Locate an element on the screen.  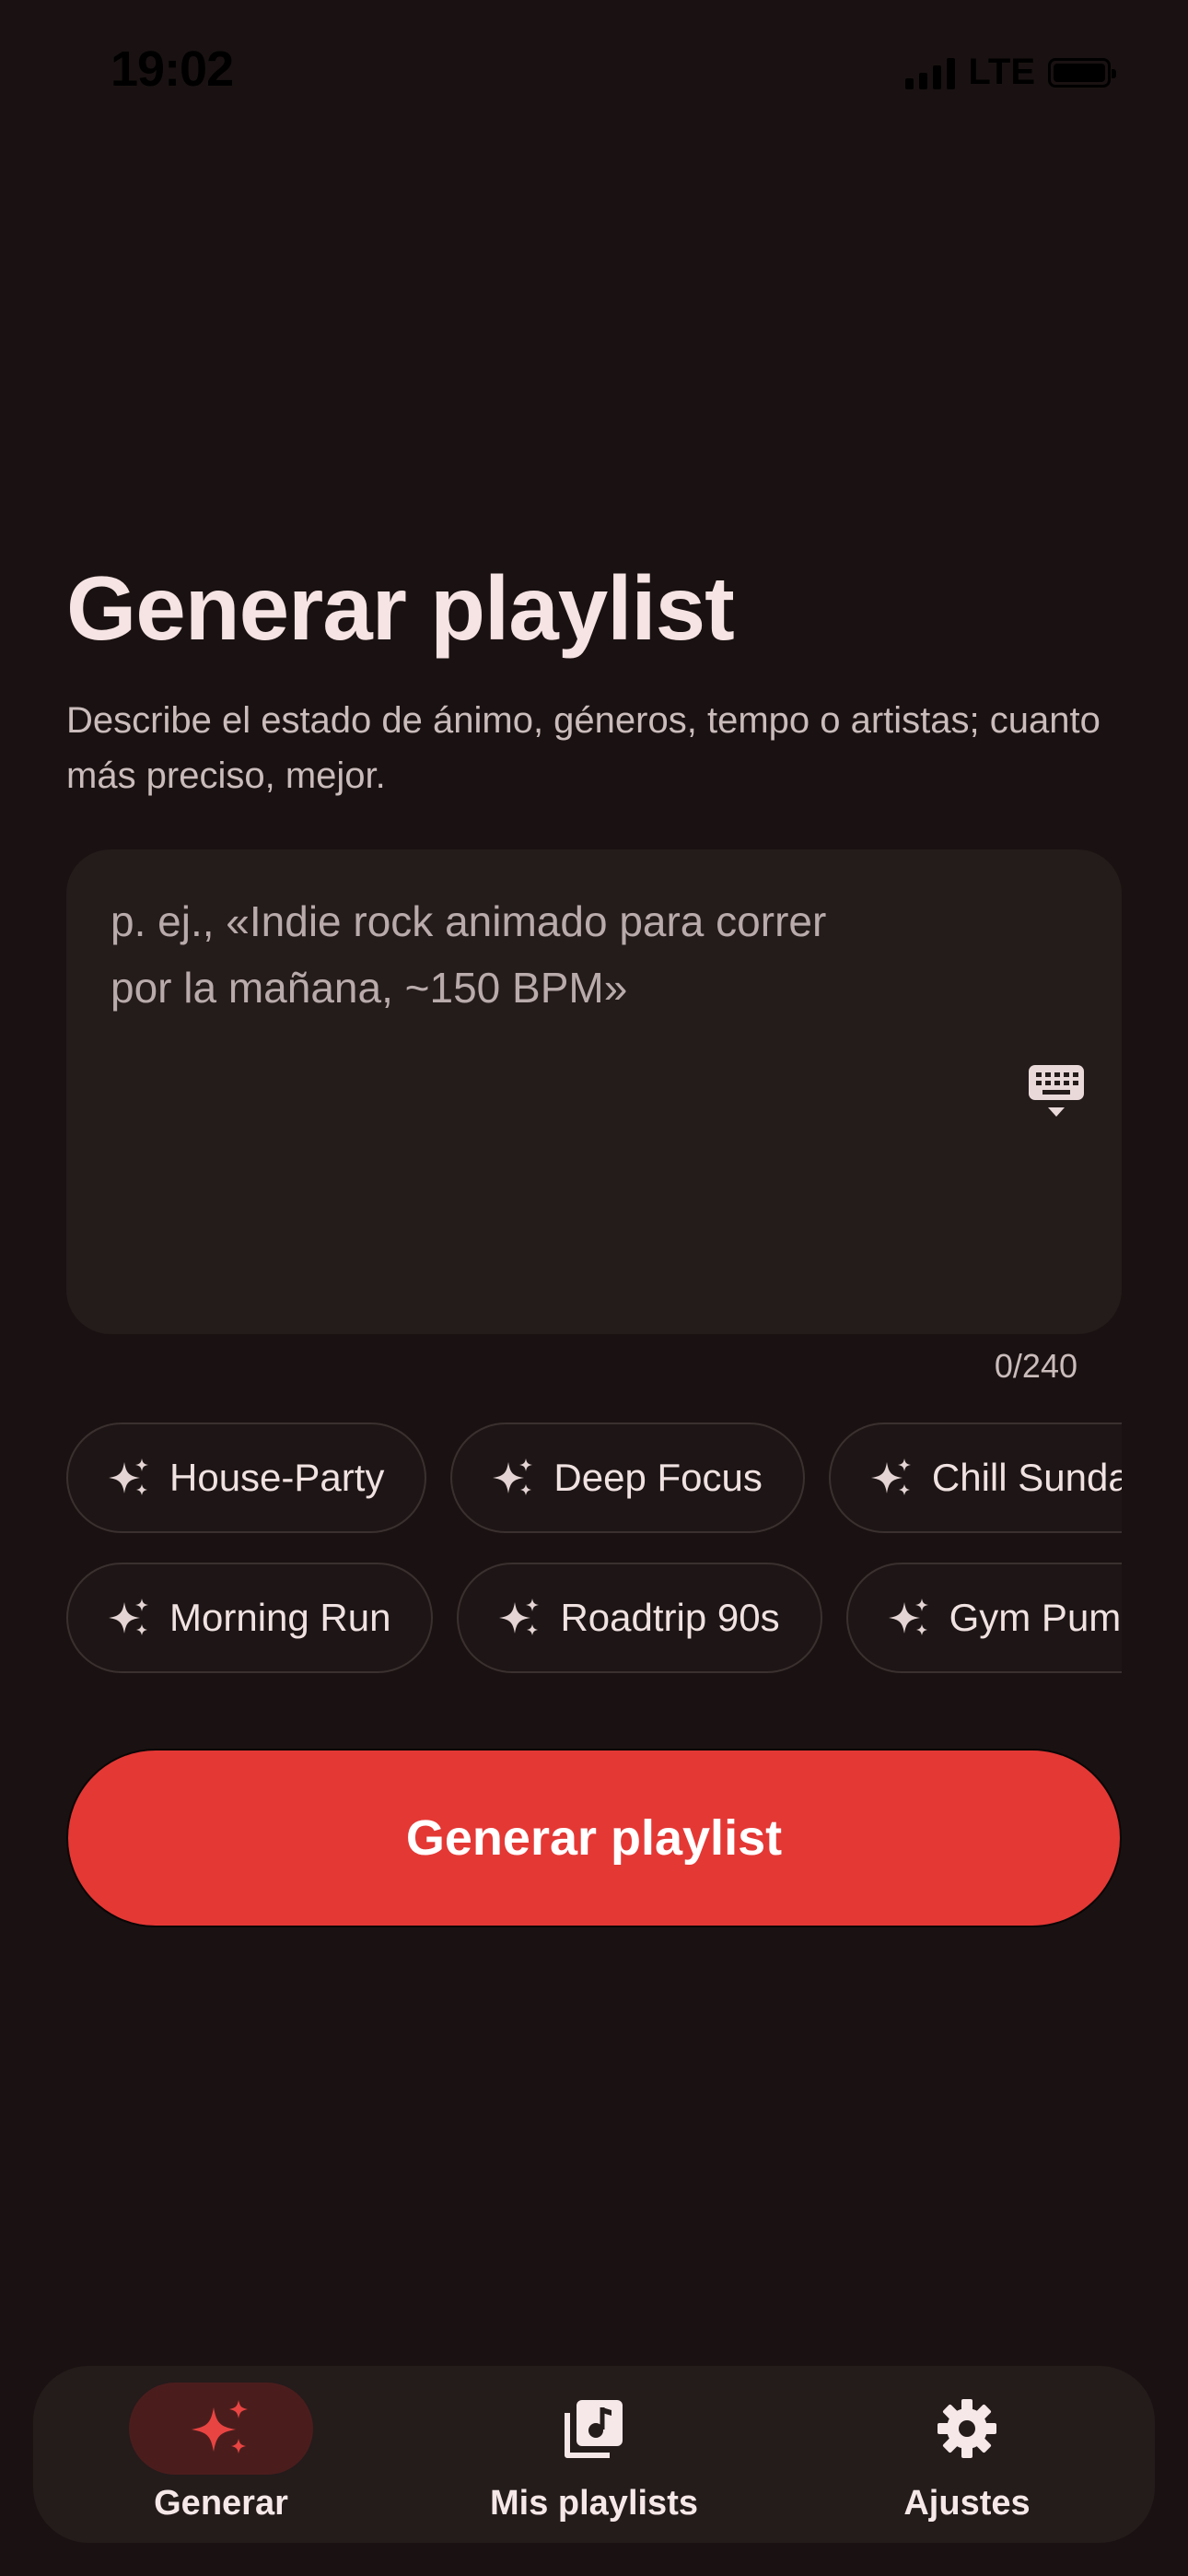
nav-item-generar: Generar is located at coordinates (221, 2454).